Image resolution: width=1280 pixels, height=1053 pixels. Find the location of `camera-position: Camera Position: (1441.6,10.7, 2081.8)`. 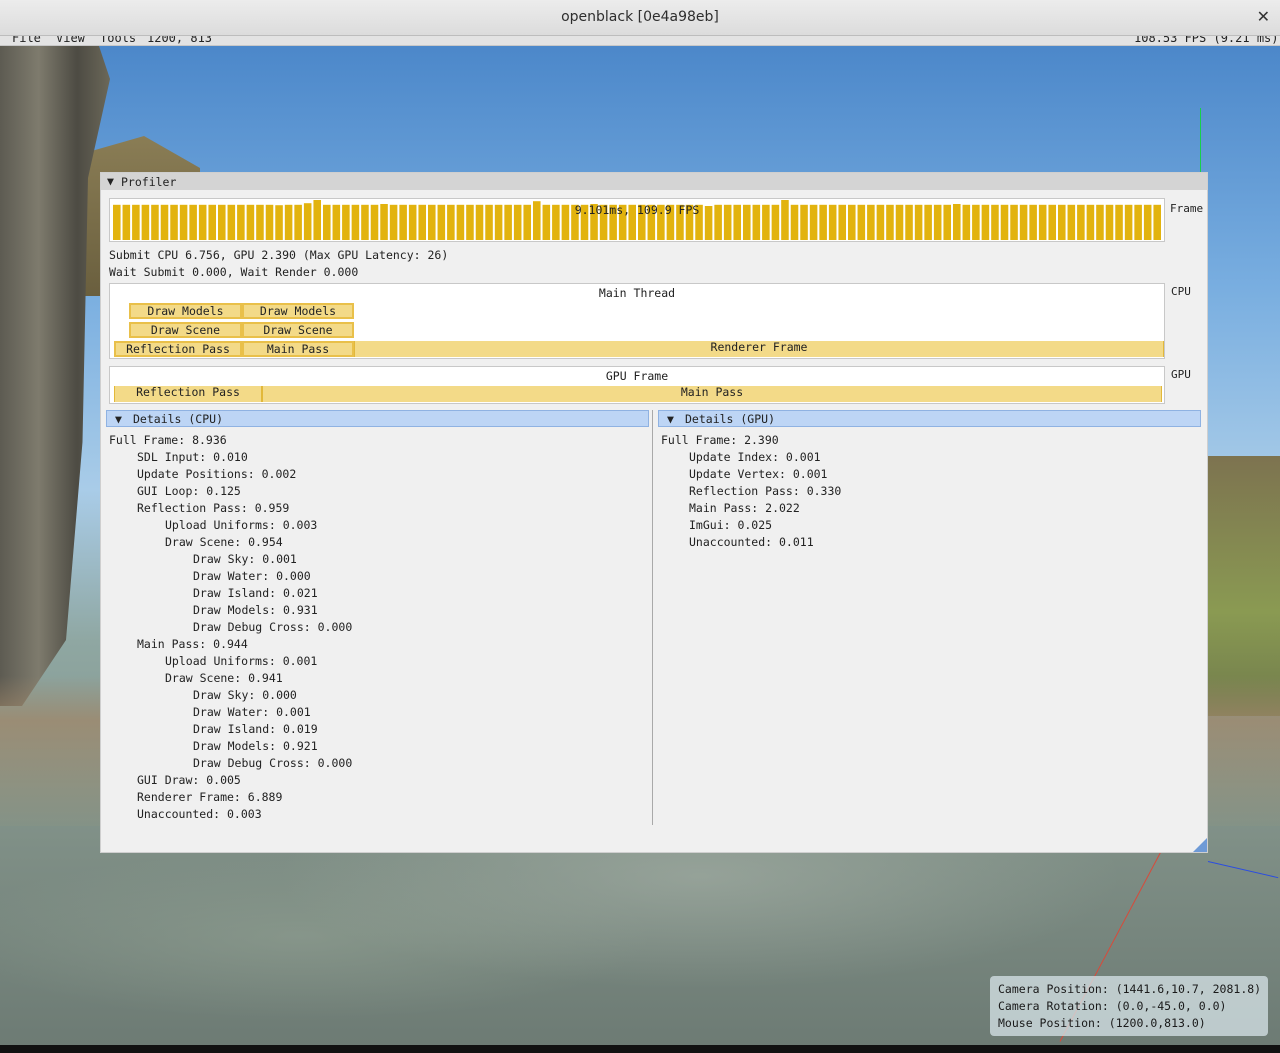

camera-position: Camera Position: (1441.6,10.7, 2081.8) is located at coordinates (1130, 989).